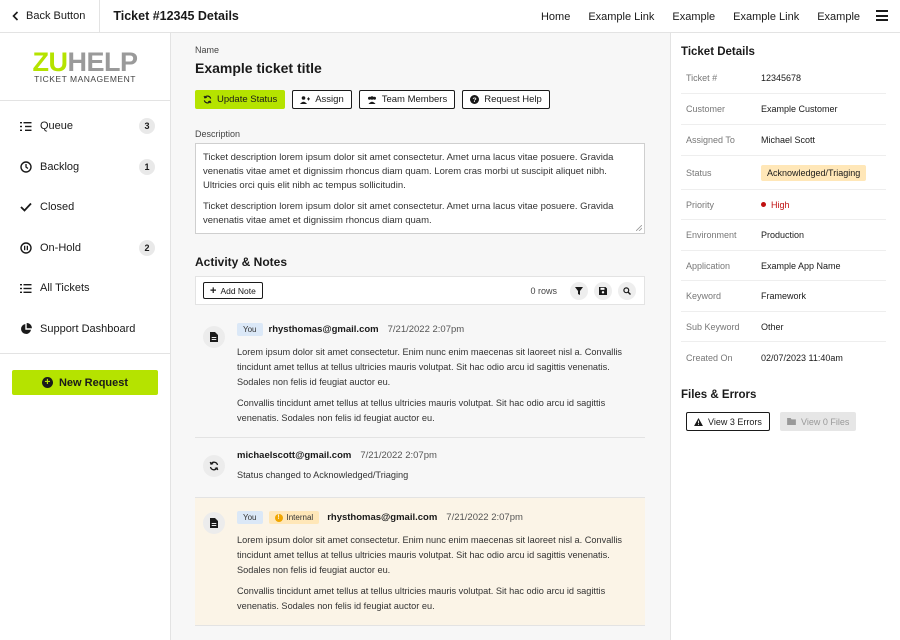  What do you see at coordinates (25, 126) in the screenshot?
I see `queue-icon` at bounding box center [25, 126].